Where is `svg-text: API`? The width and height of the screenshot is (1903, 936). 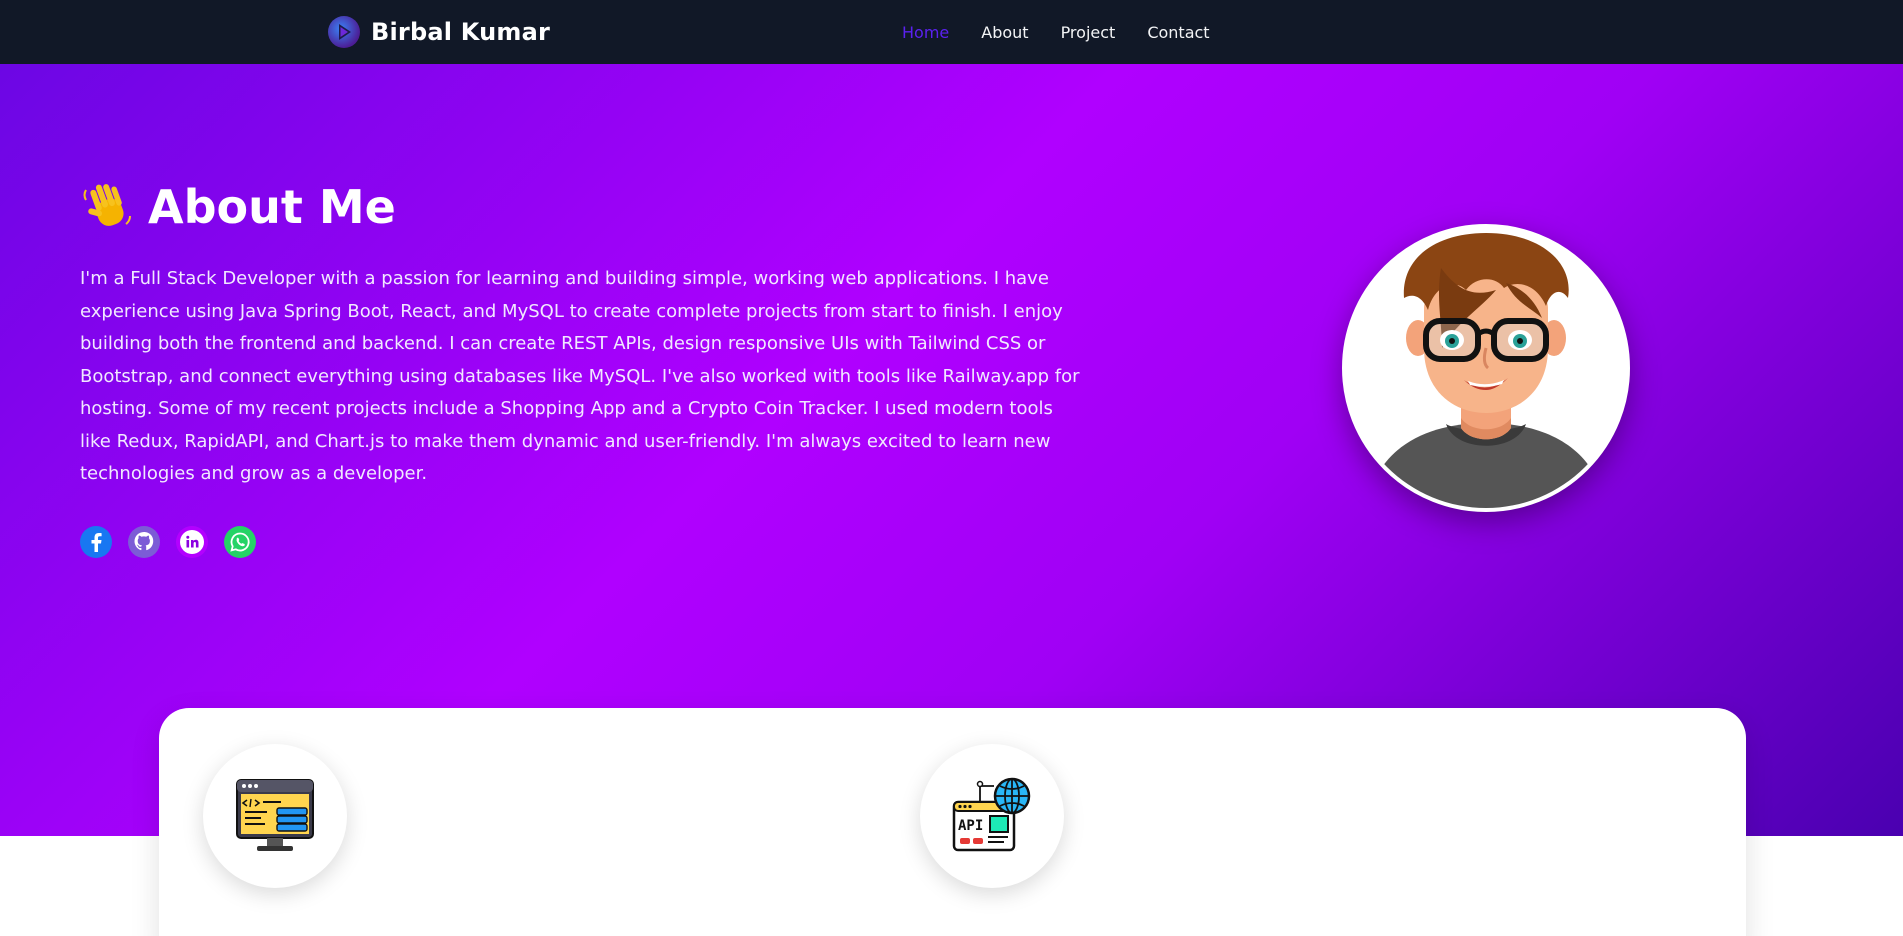 svg-text: API is located at coordinates (970, 826).